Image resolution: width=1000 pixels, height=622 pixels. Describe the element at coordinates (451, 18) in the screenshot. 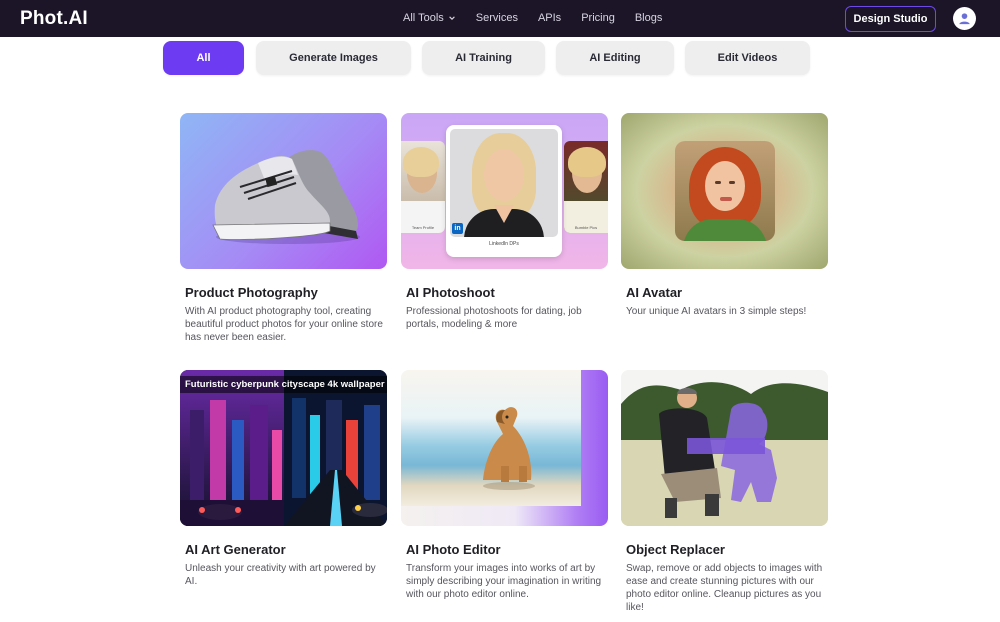

I see `chevron-down-icon` at that location.